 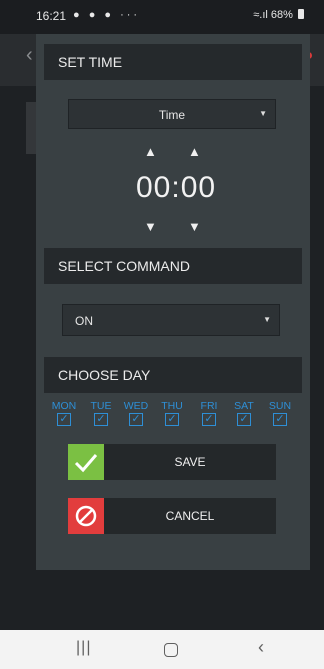 What do you see at coordinates (172, 406) in the screenshot?
I see `day-label: THU` at bounding box center [172, 406].